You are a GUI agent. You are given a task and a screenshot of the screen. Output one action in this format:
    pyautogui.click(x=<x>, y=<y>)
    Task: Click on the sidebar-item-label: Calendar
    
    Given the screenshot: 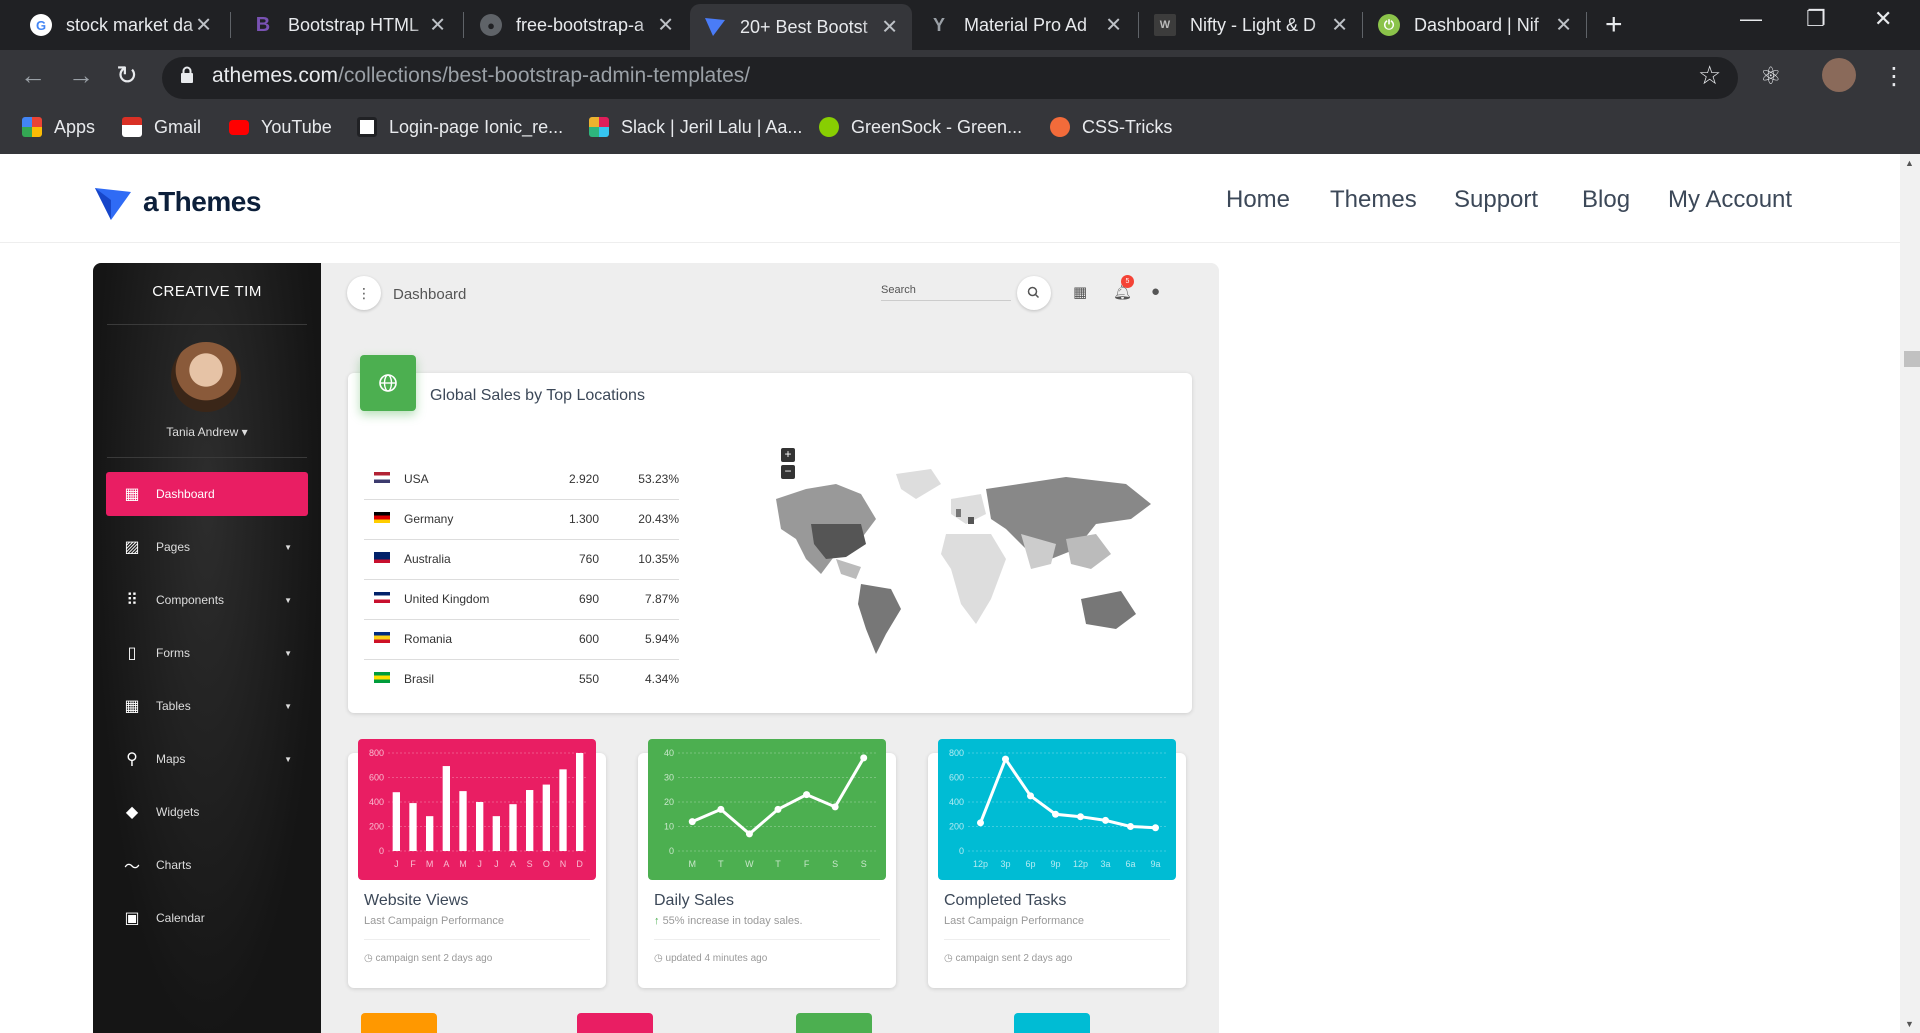 What is the action you would take?
    pyautogui.click(x=180, y=918)
    